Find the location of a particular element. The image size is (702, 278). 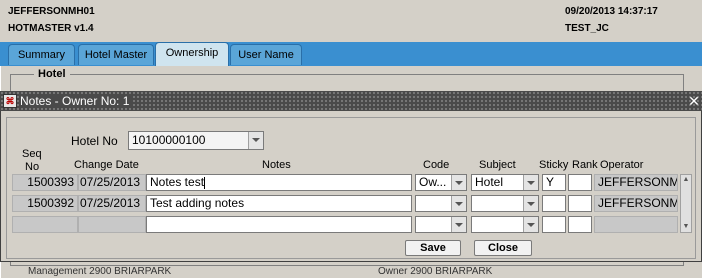

save-button: Save is located at coordinates (433, 248).